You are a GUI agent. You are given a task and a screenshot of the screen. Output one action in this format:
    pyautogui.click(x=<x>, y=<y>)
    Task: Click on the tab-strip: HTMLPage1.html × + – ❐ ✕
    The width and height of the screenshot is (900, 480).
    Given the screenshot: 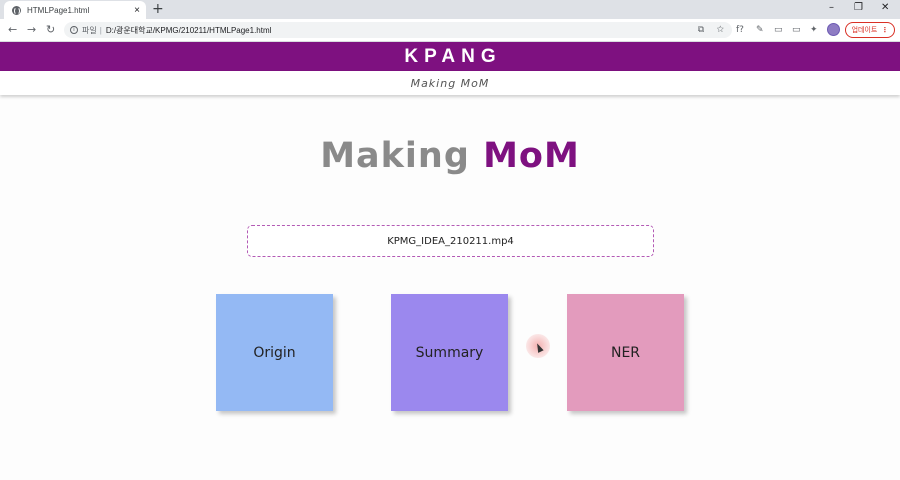 What is the action you would take?
    pyautogui.click(x=450, y=9)
    